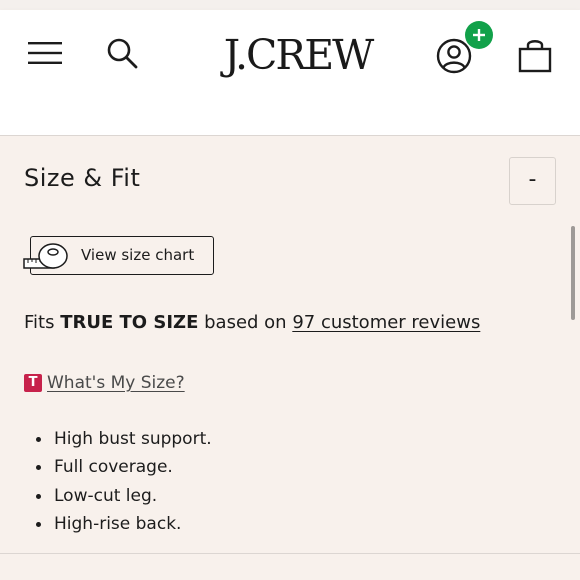 This screenshot has height=580, width=580. What do you see at coordinates (122, 53) in the screenshot?
I see `search-icon` at bounding box center [122, 53].